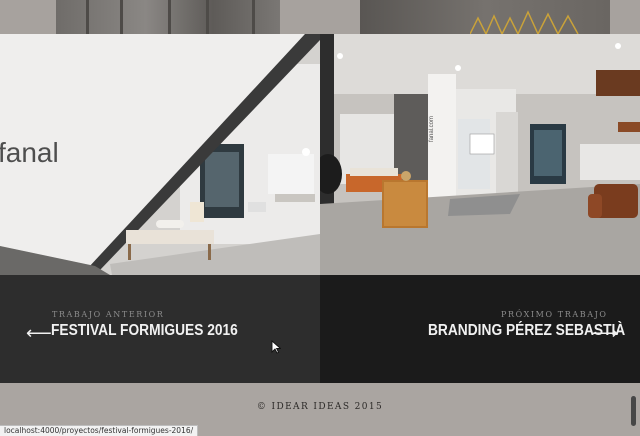  Describe the element at coordinates (144, 331) in the screenshot. I see `previous-project-title: FESTIVAL FORMIGUES 2016` at that location.